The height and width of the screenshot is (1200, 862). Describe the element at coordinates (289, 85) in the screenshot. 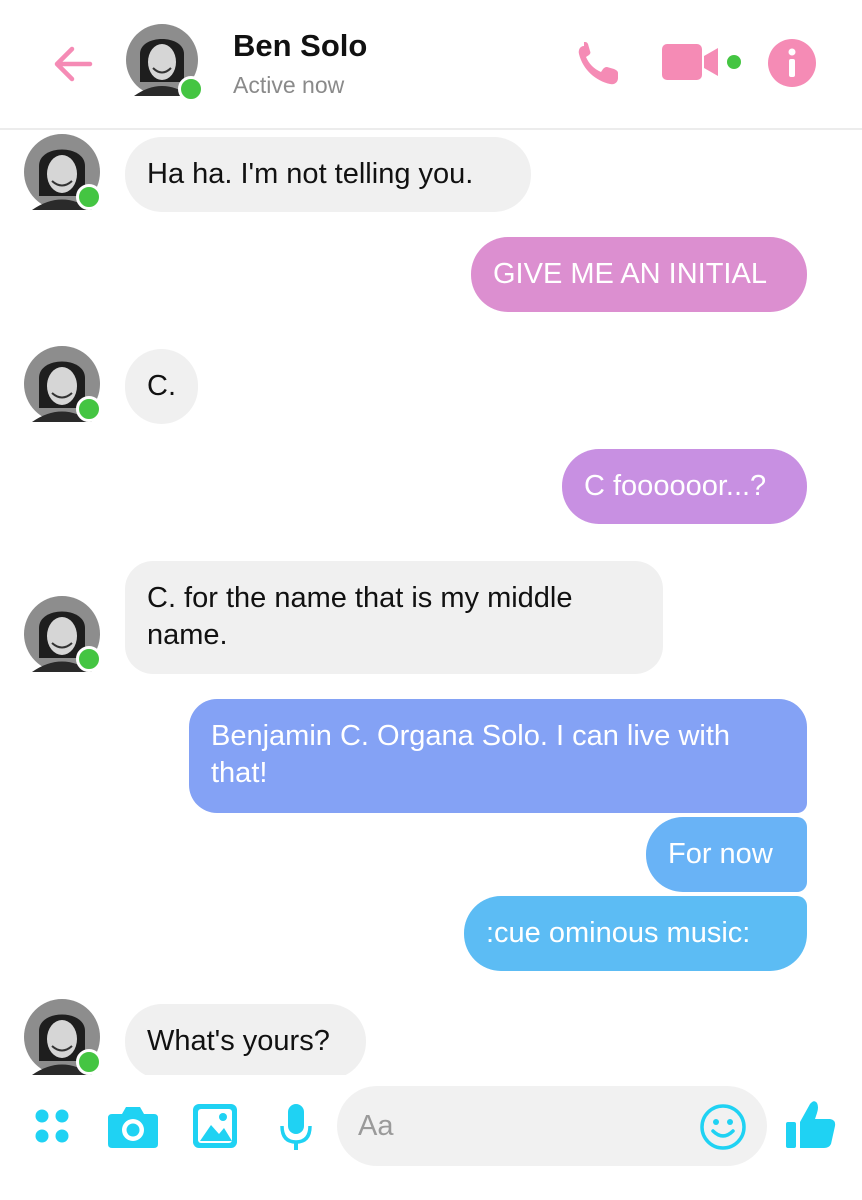

I see `active-status: Active now` at that location.